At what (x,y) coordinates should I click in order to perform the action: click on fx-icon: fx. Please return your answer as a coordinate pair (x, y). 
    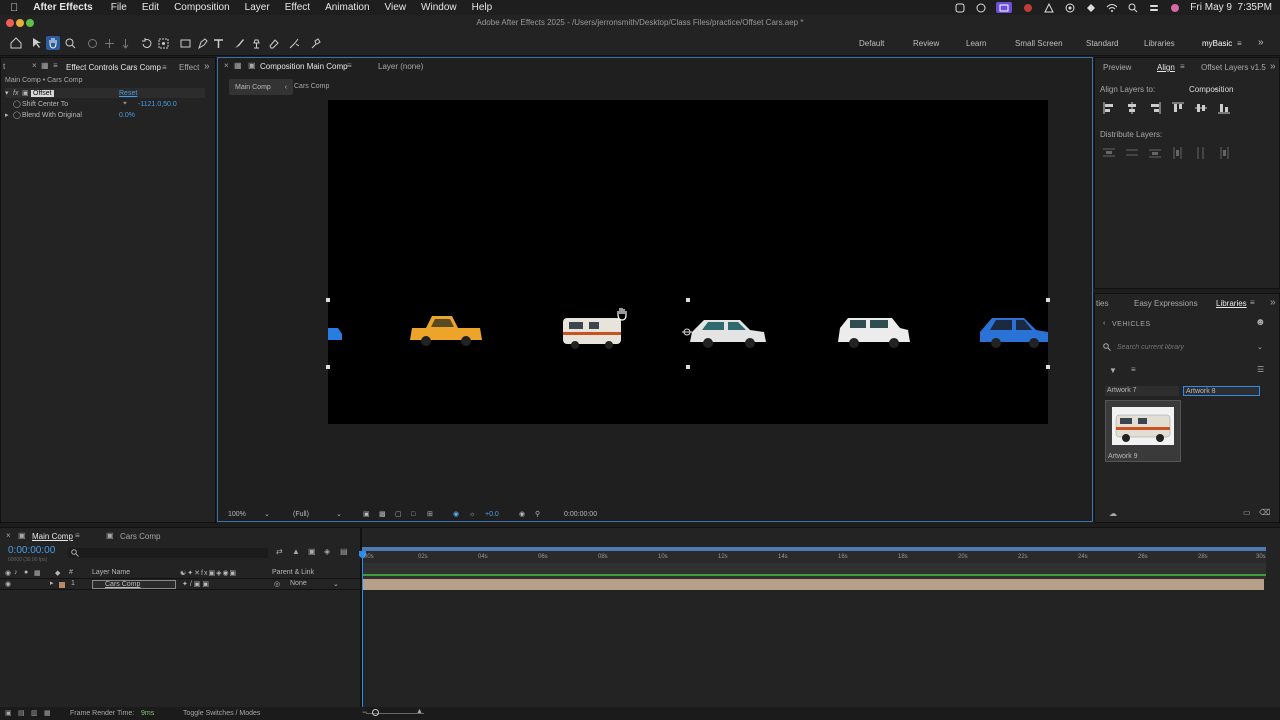
    Looking at the image, I should click on (17, 93).